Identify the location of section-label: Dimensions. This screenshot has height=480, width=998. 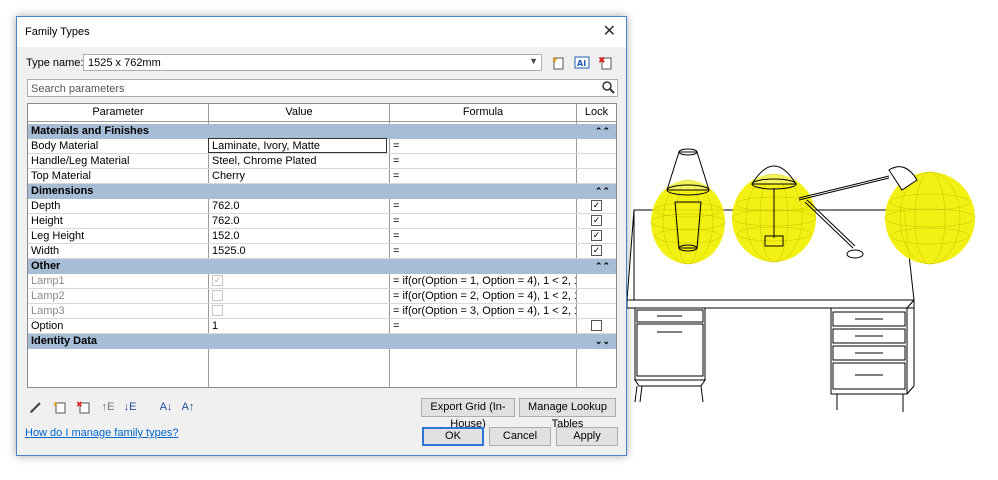
(62, 191).